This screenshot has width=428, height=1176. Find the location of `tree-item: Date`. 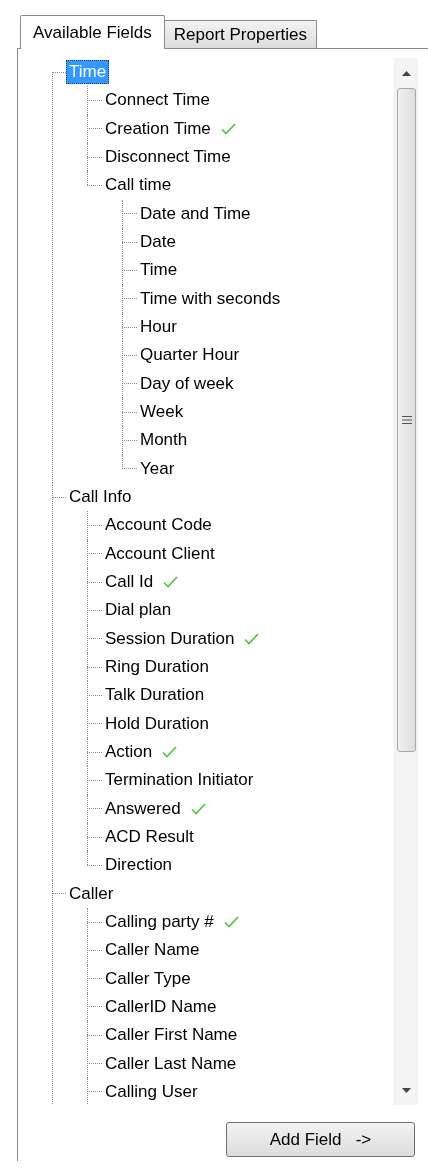

tree-item: Date is located at coordinates (158, 242).